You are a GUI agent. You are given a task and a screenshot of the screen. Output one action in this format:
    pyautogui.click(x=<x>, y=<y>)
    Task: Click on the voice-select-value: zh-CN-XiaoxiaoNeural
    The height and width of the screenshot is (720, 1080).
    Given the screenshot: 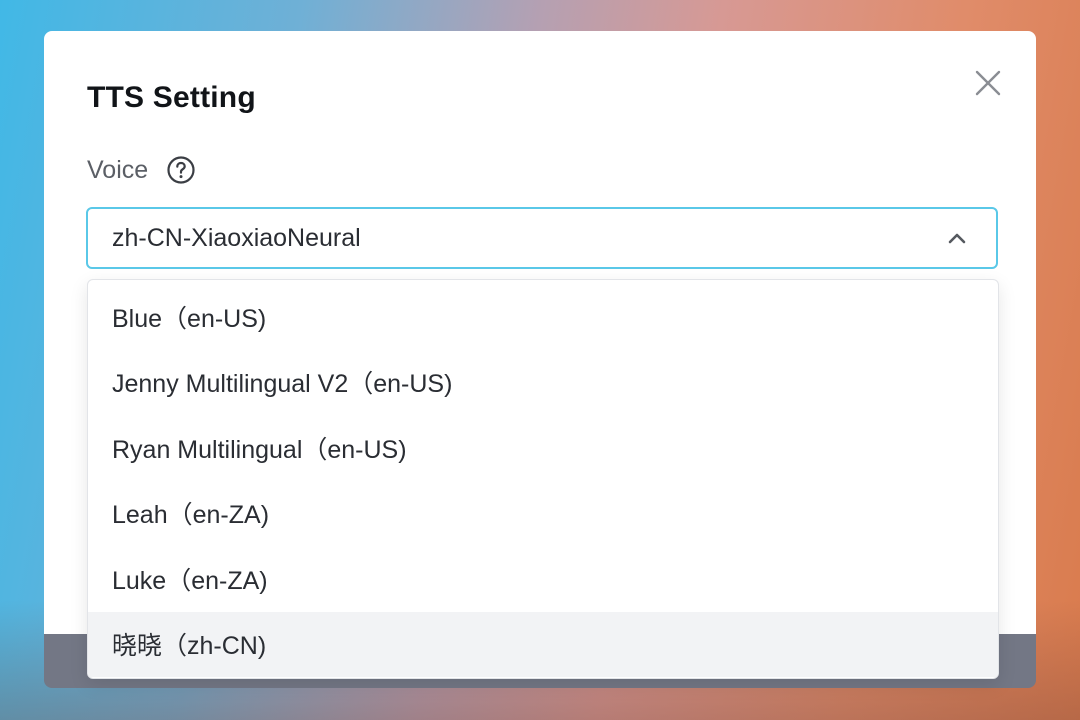 What is the action you would take?
    pyautogui.click(x=236, y=237)
    